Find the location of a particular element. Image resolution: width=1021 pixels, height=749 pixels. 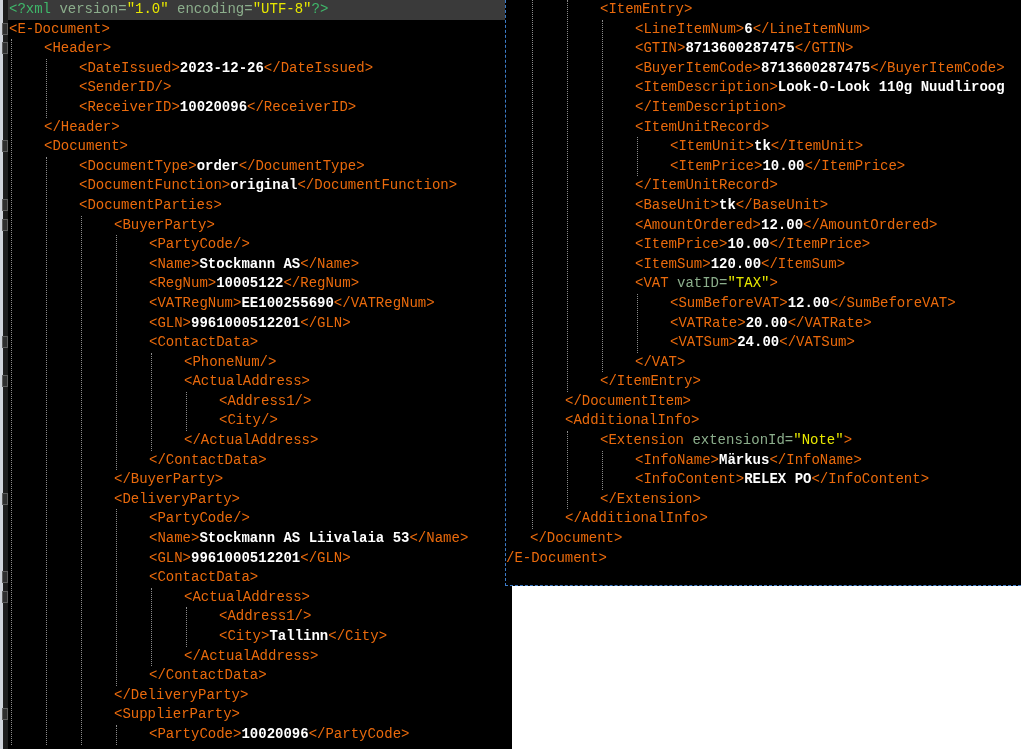

code-line: </Document> is located at coordinates (577, 539).